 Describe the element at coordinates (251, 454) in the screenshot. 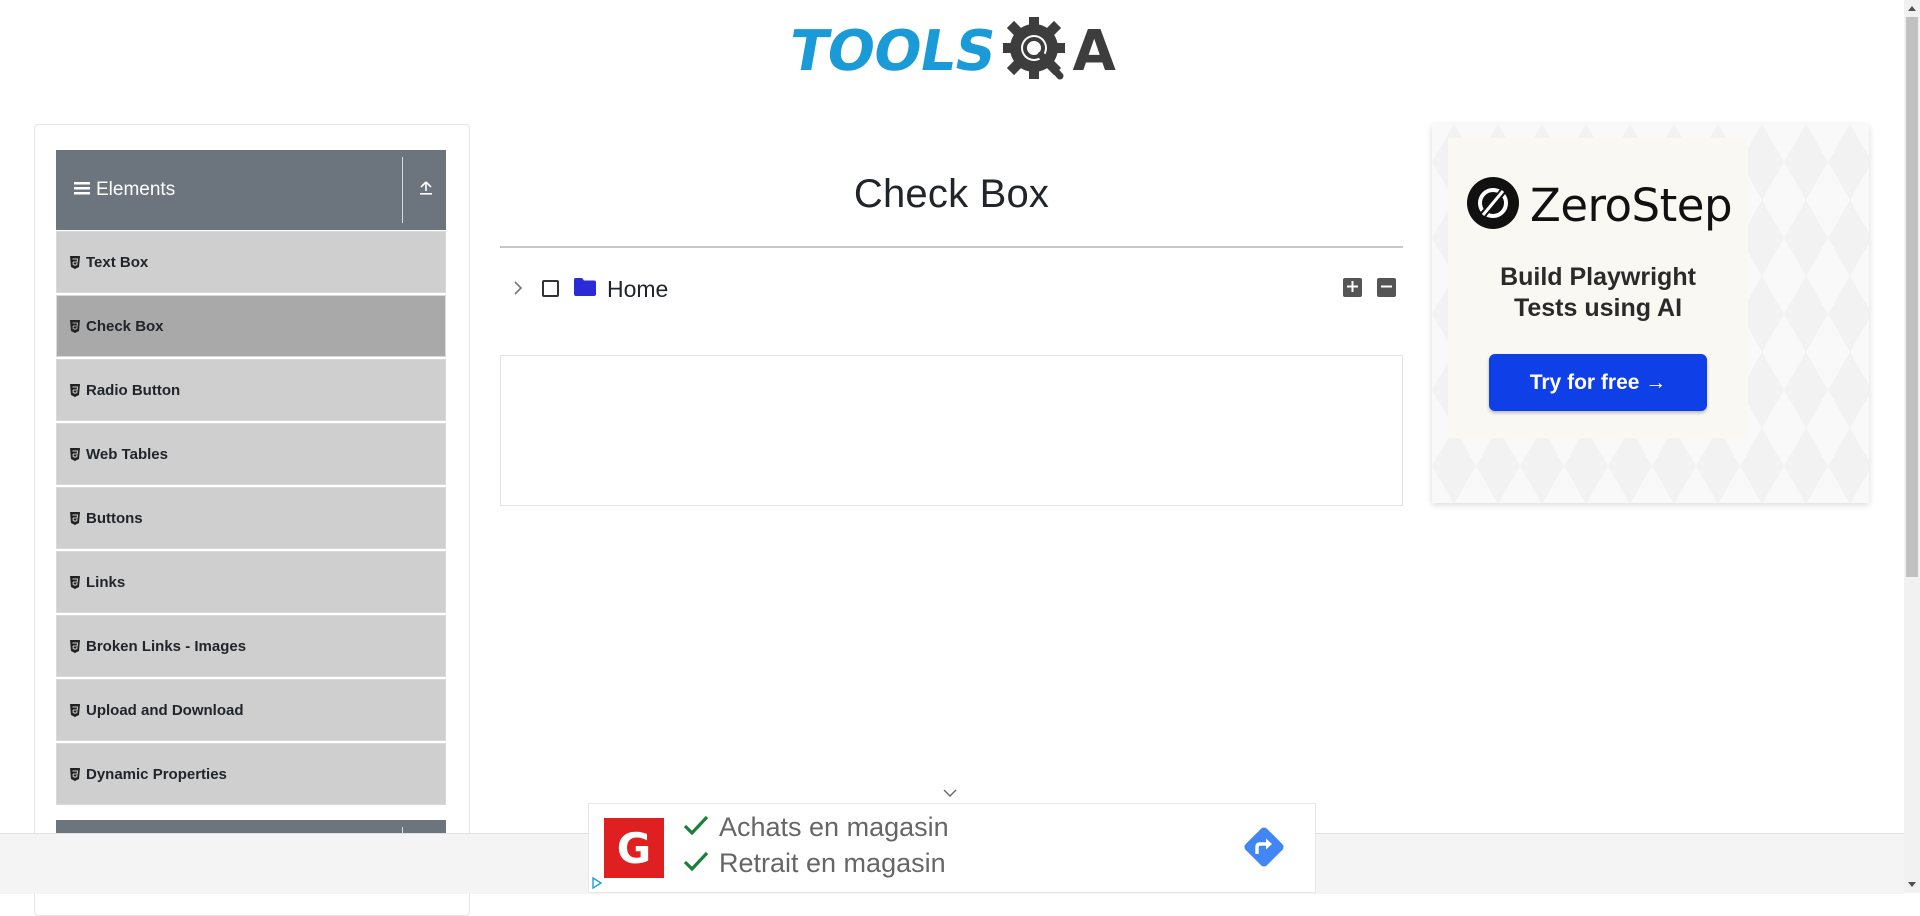

I see `sidebar-item-web-tables: Web Tables` at that location.